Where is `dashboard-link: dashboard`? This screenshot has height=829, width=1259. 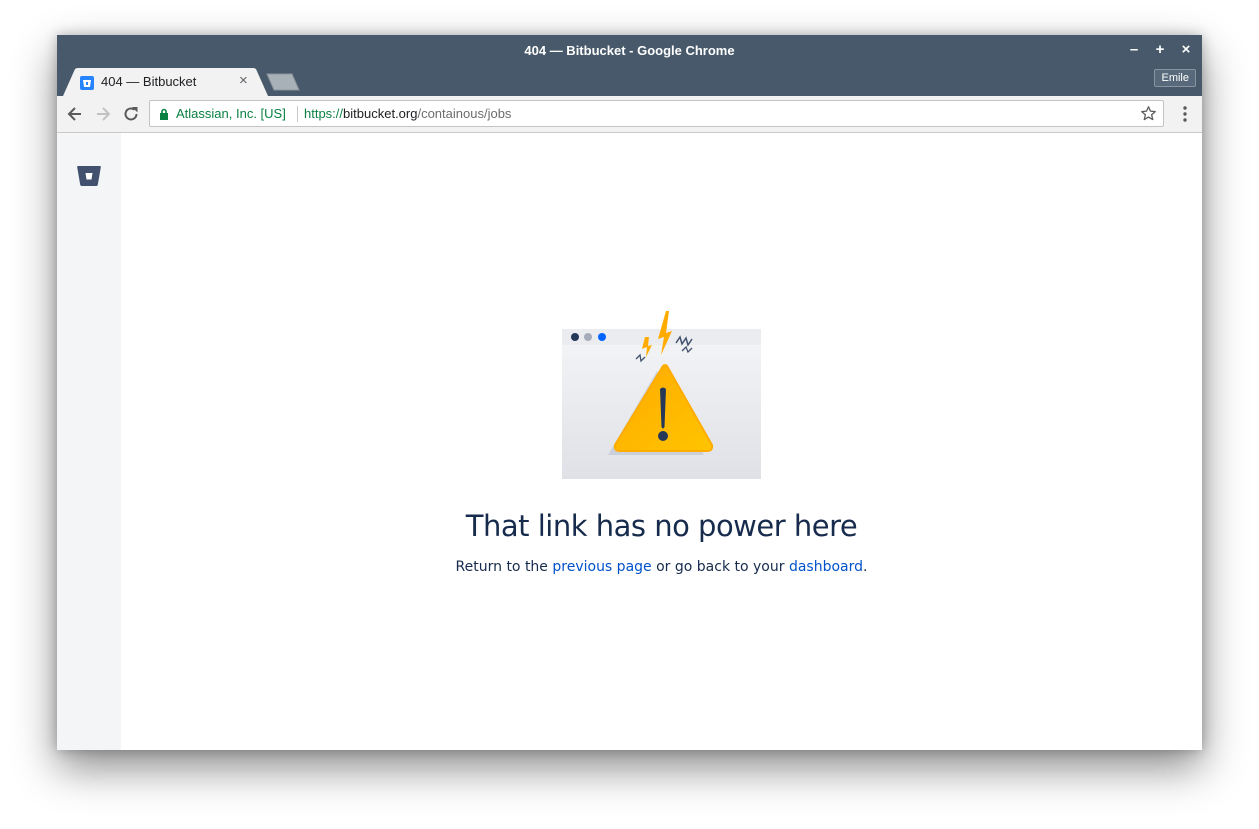 dashboard-link: dashboard is located at coordinates (826, 567).